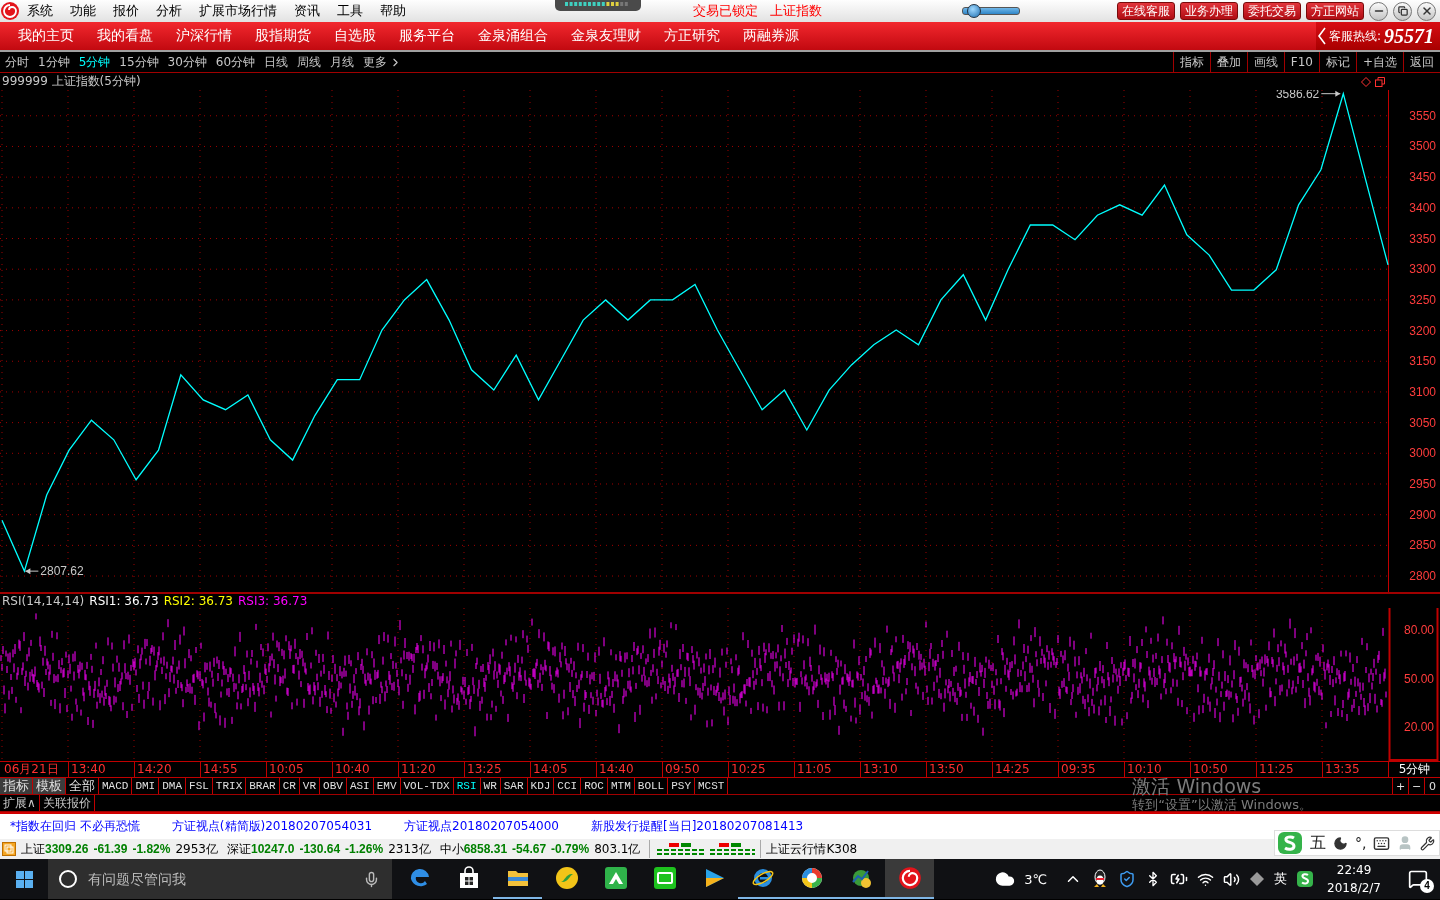 This screenshot has width=1440, height=900. Describe the element at coordinates (1379, 62) in the screenshot. I see `toolbar-button: +自选` at that location.